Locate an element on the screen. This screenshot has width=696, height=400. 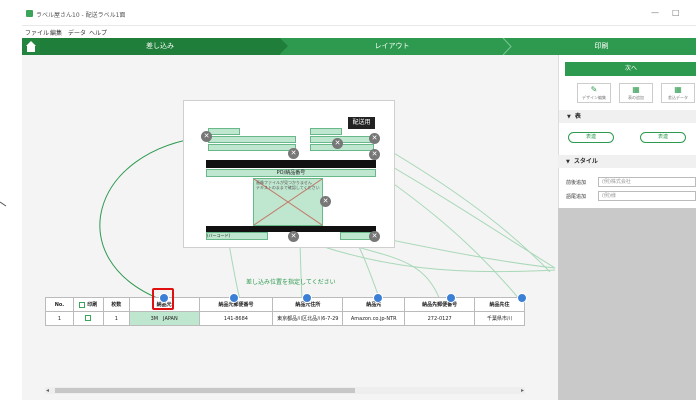
po-field: PO/納品番号 is located at coordinates (291, 173).